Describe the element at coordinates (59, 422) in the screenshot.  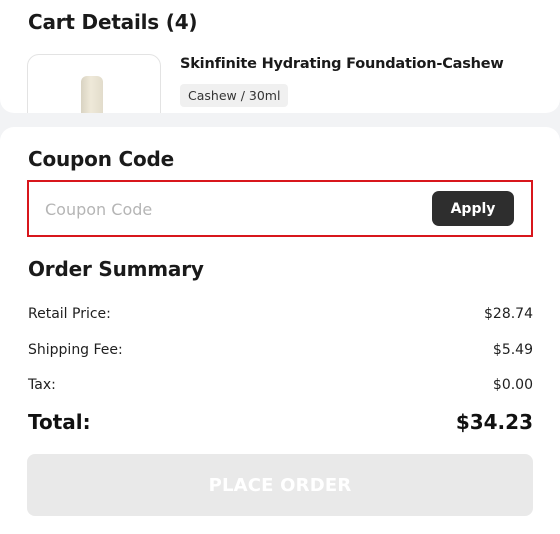
I see `total-label: Total:` at that location.